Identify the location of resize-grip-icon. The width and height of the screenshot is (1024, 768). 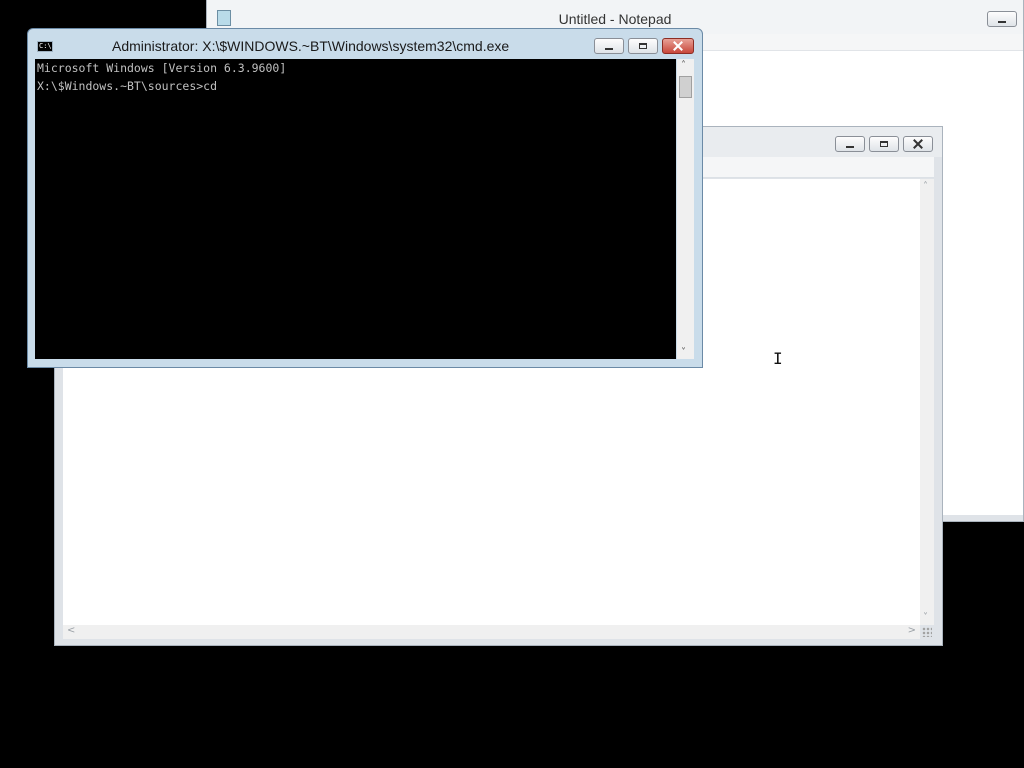
(927, 632).